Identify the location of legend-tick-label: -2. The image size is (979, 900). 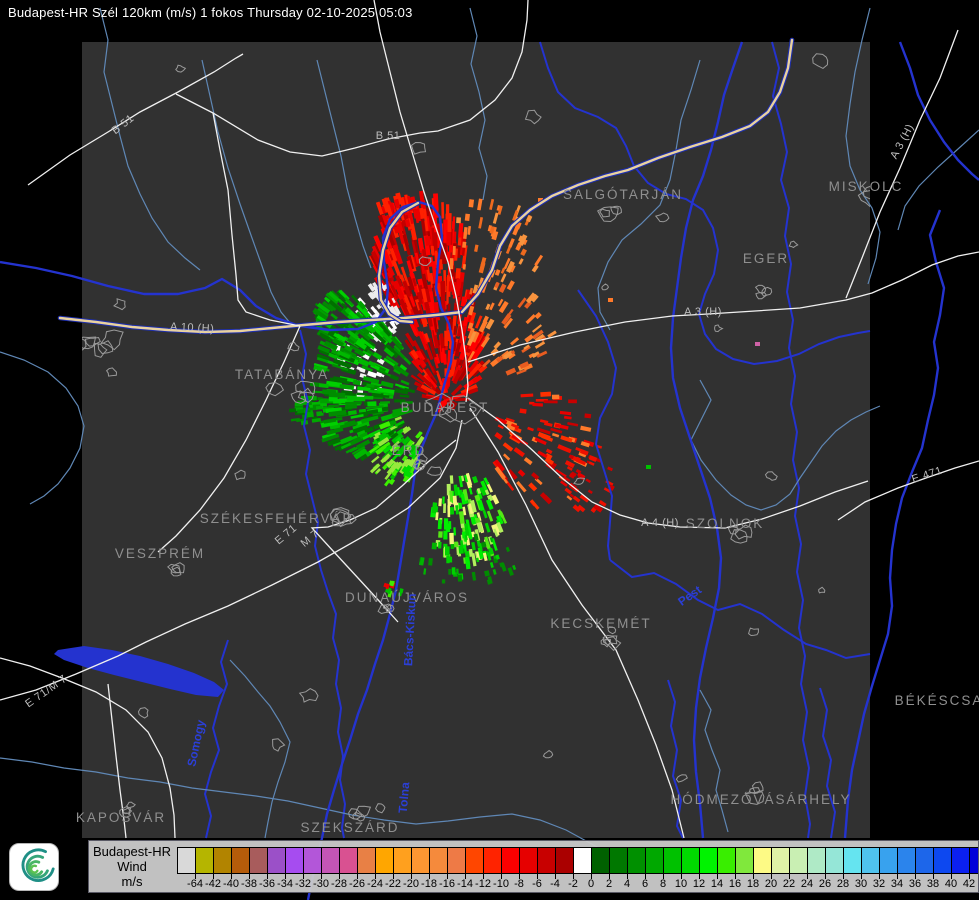
(573, 884).